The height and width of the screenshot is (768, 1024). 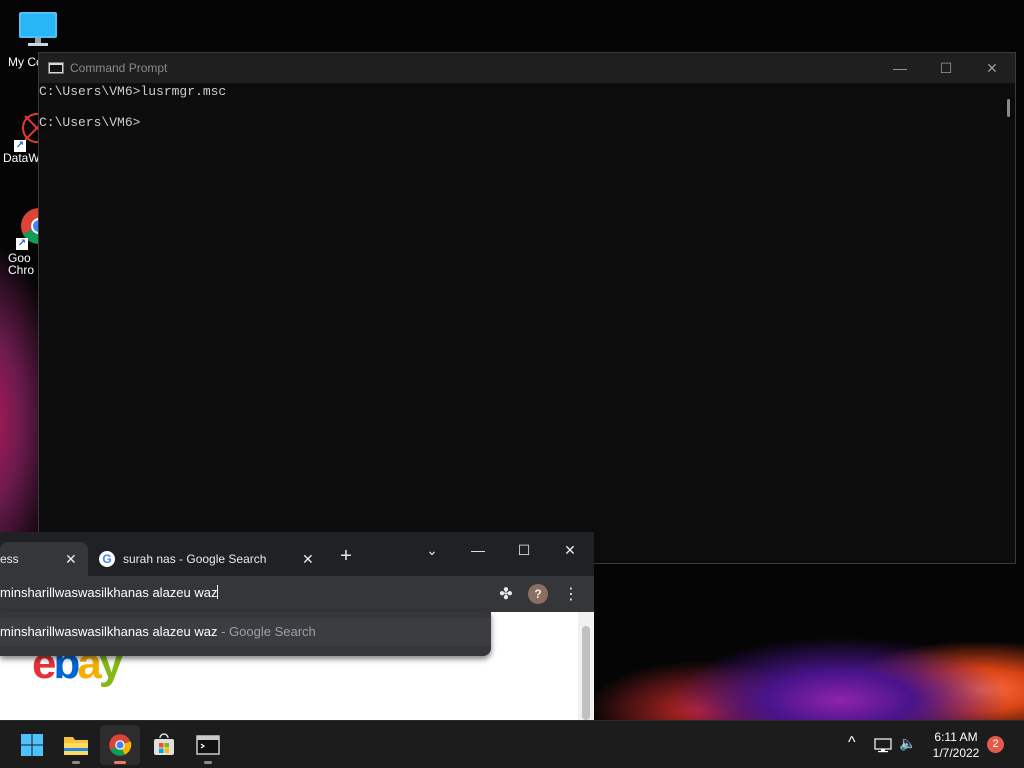 I want to click on folder-icon, so click(x=76, y=746).